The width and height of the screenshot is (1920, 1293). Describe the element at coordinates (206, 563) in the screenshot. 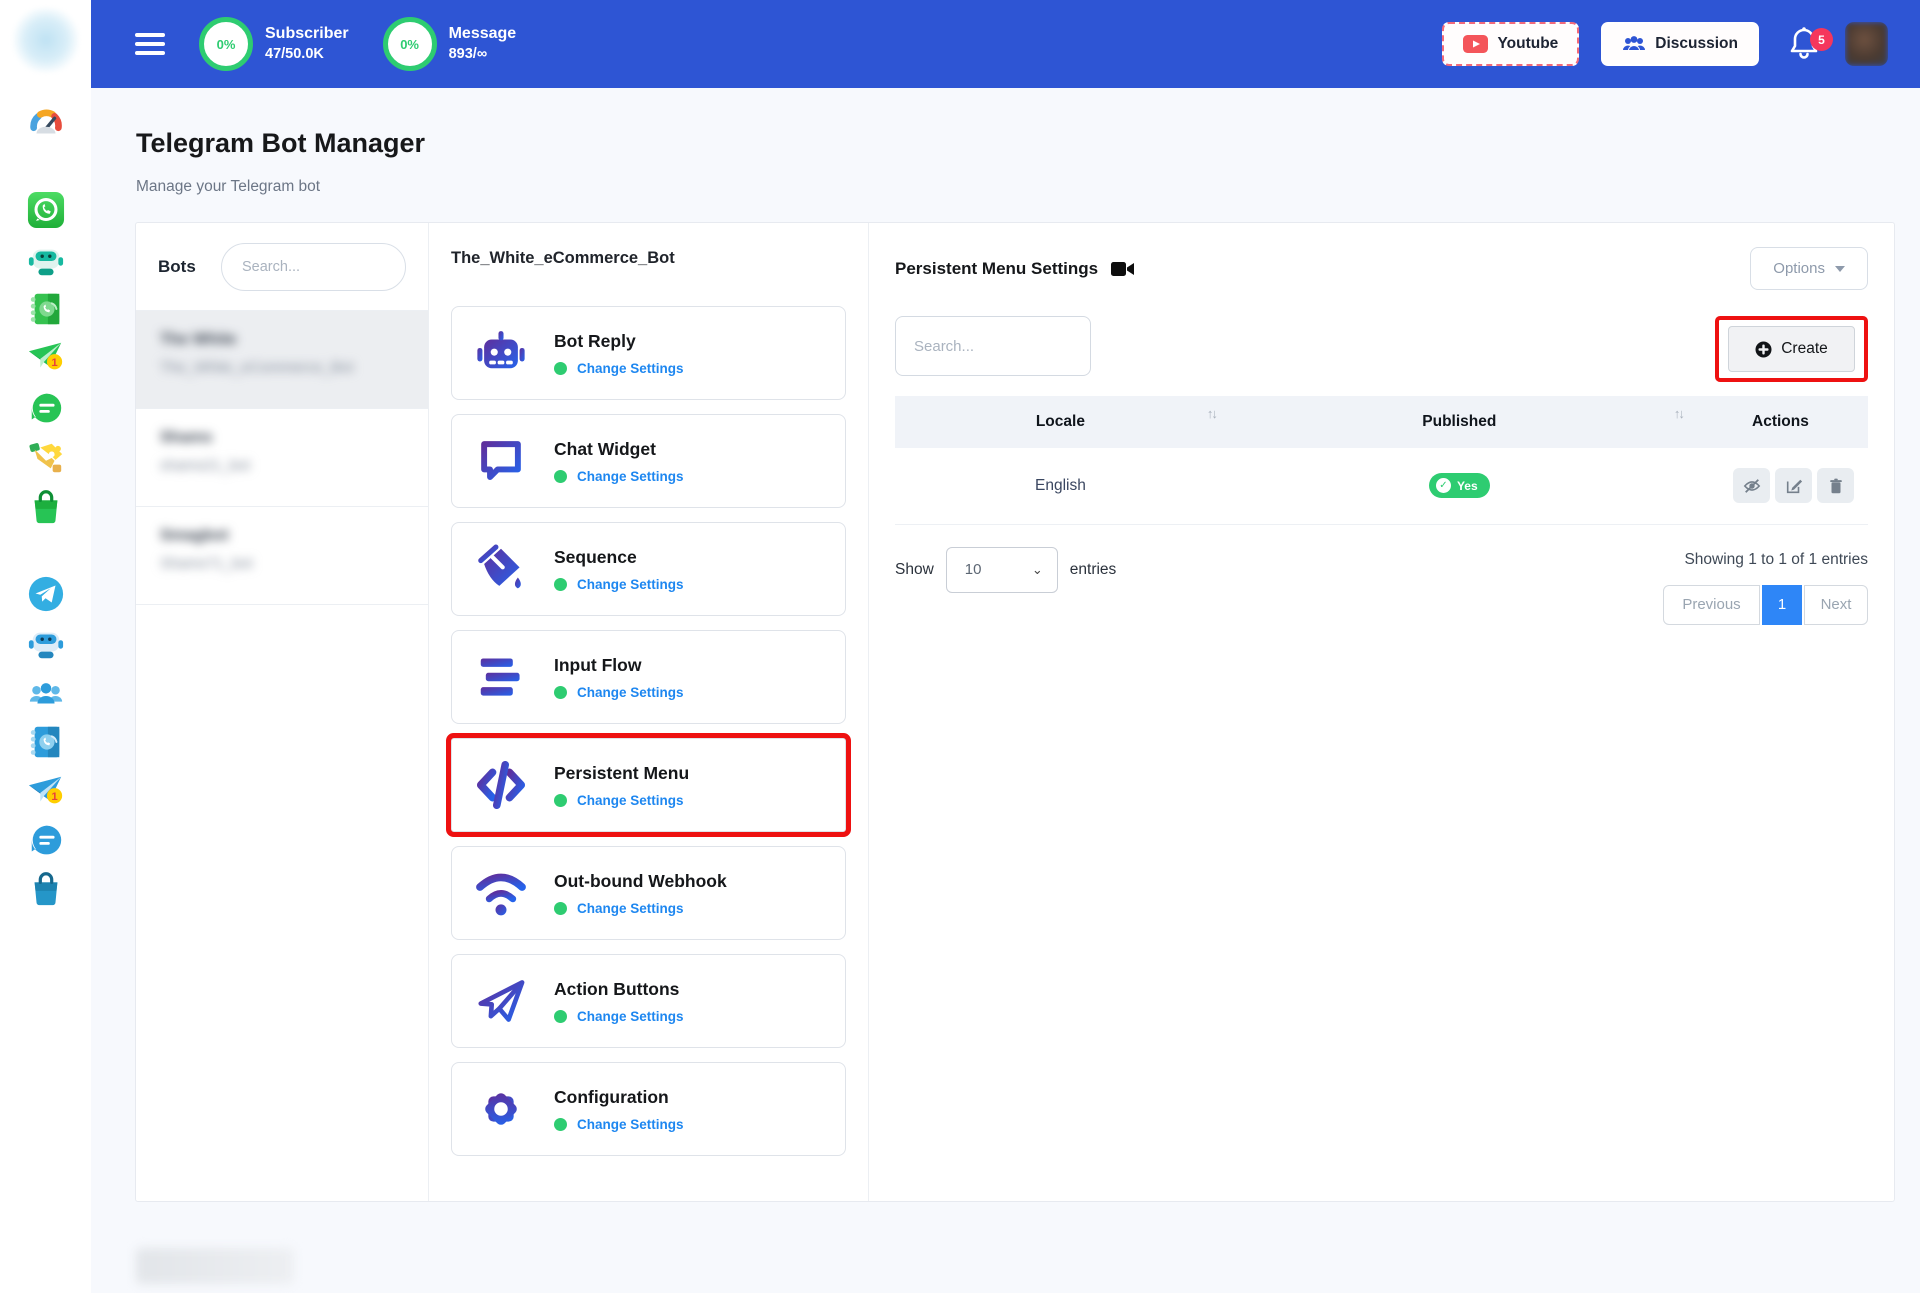

I see `bot-username: Shams71_bot` at that location.